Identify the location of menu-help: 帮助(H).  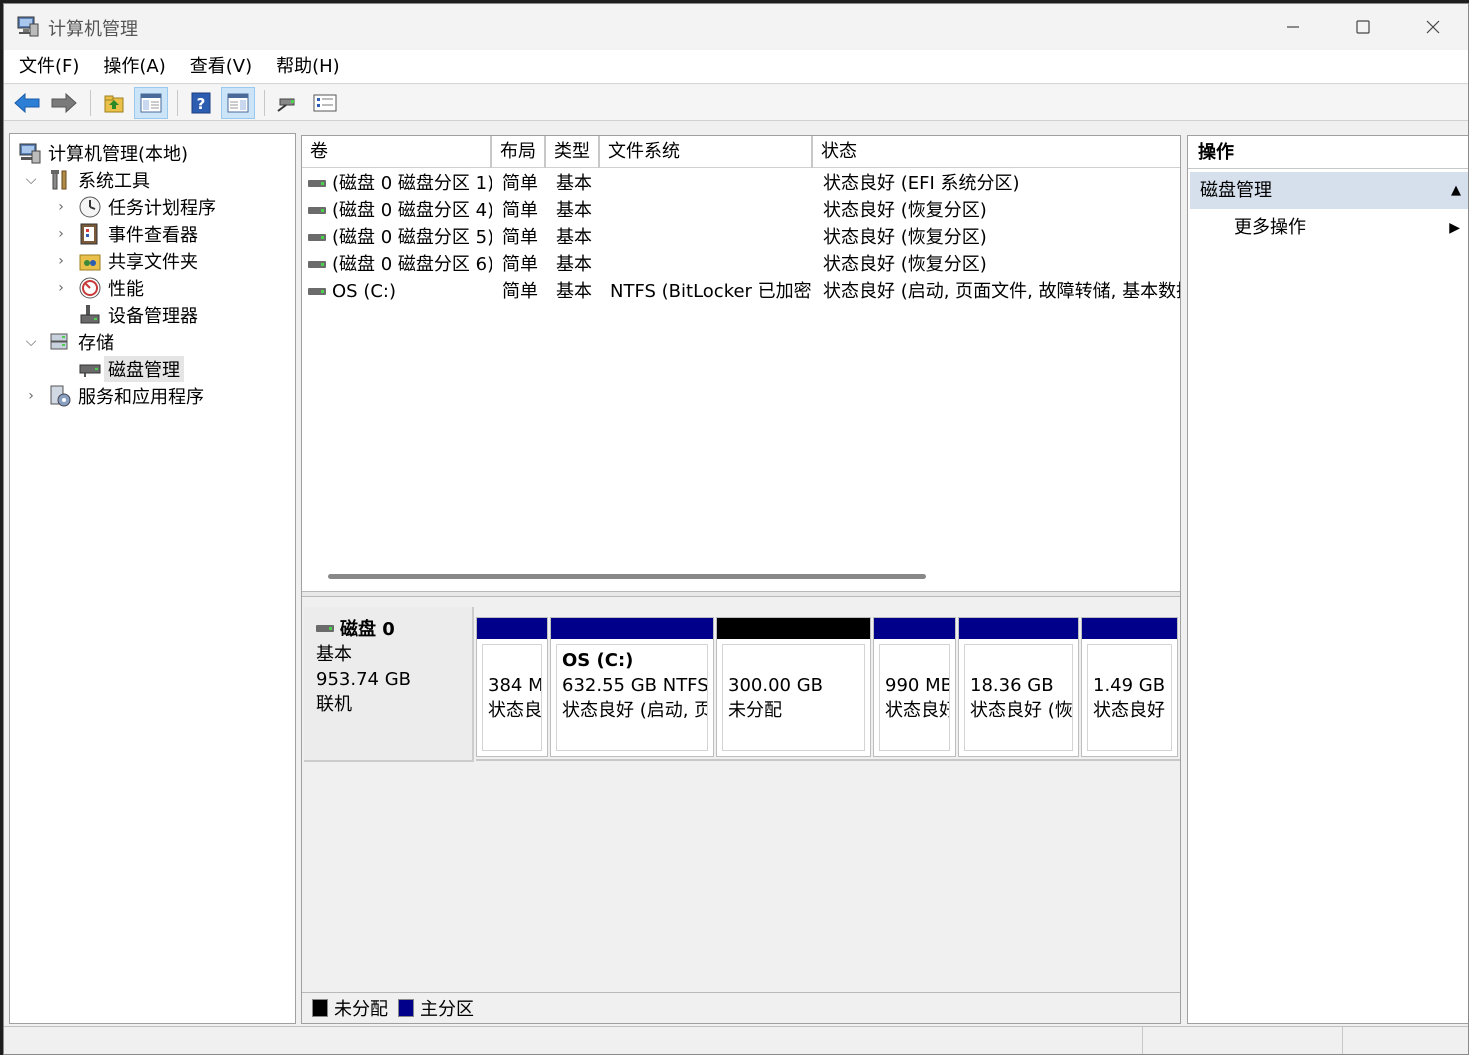
(308, 67).